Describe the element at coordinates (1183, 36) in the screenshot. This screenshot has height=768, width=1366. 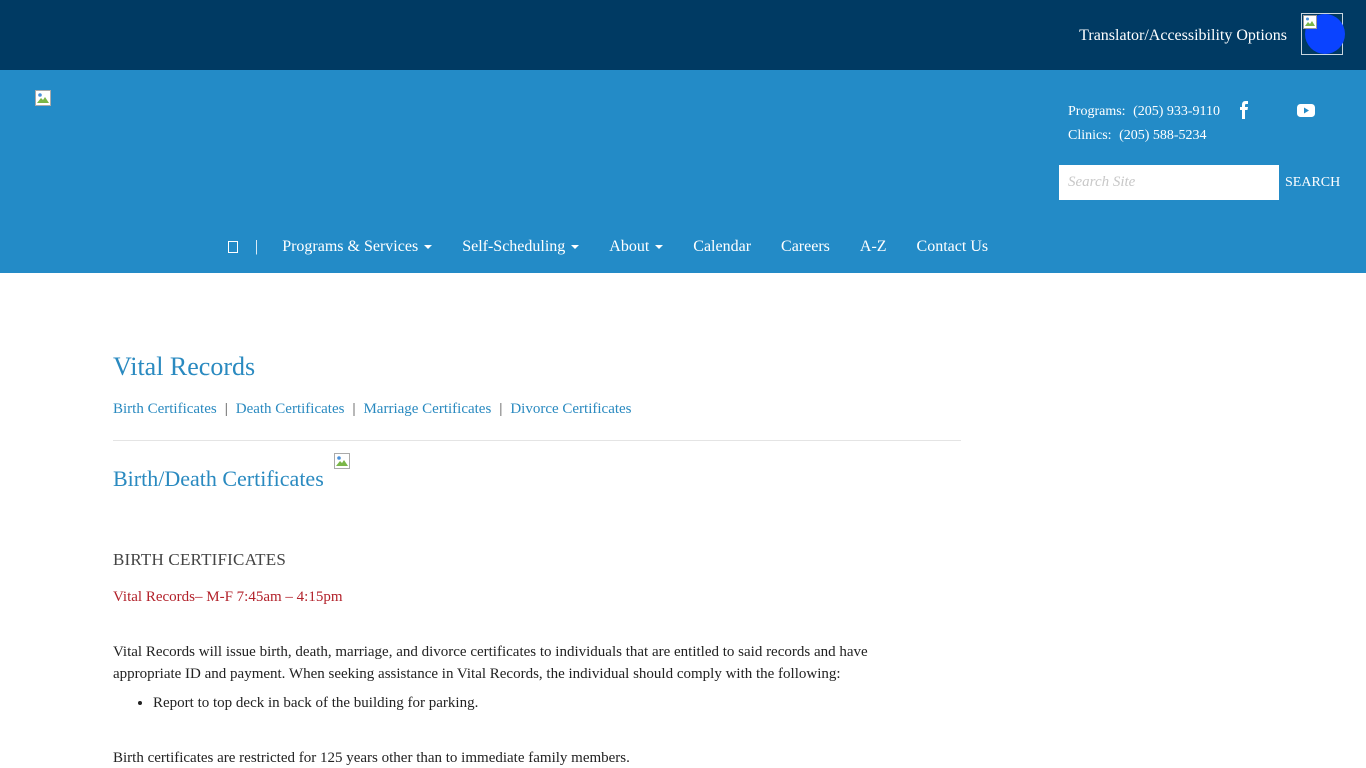
I see `translator-accessibility-link: Translator/Accessibility Options` at that location.